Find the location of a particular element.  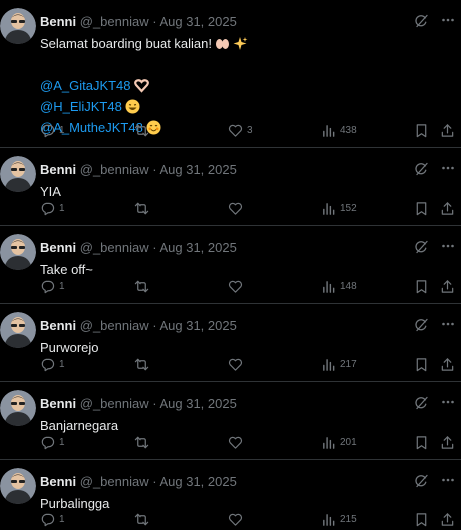

like-icon is located at coordinates (235, 130).